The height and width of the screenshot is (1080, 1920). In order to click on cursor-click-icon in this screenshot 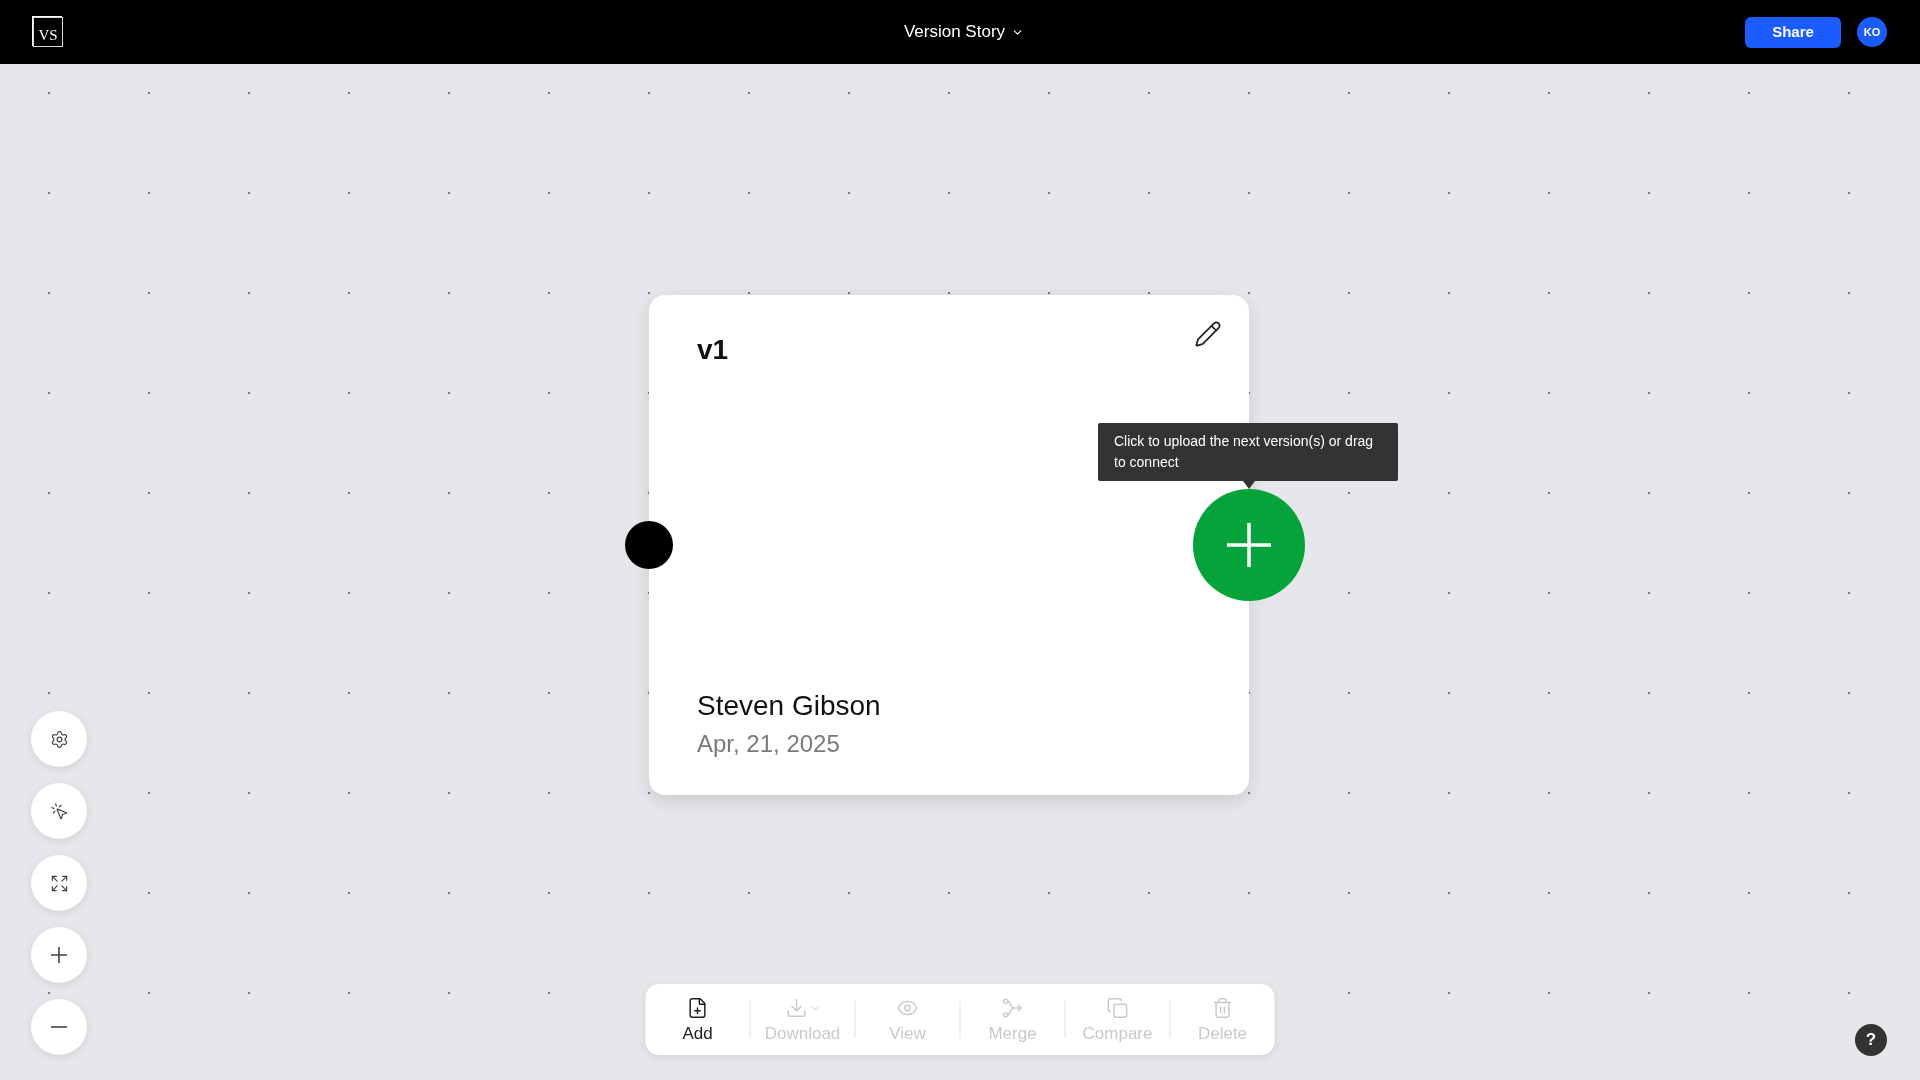, I will do `click(59, 811)`.